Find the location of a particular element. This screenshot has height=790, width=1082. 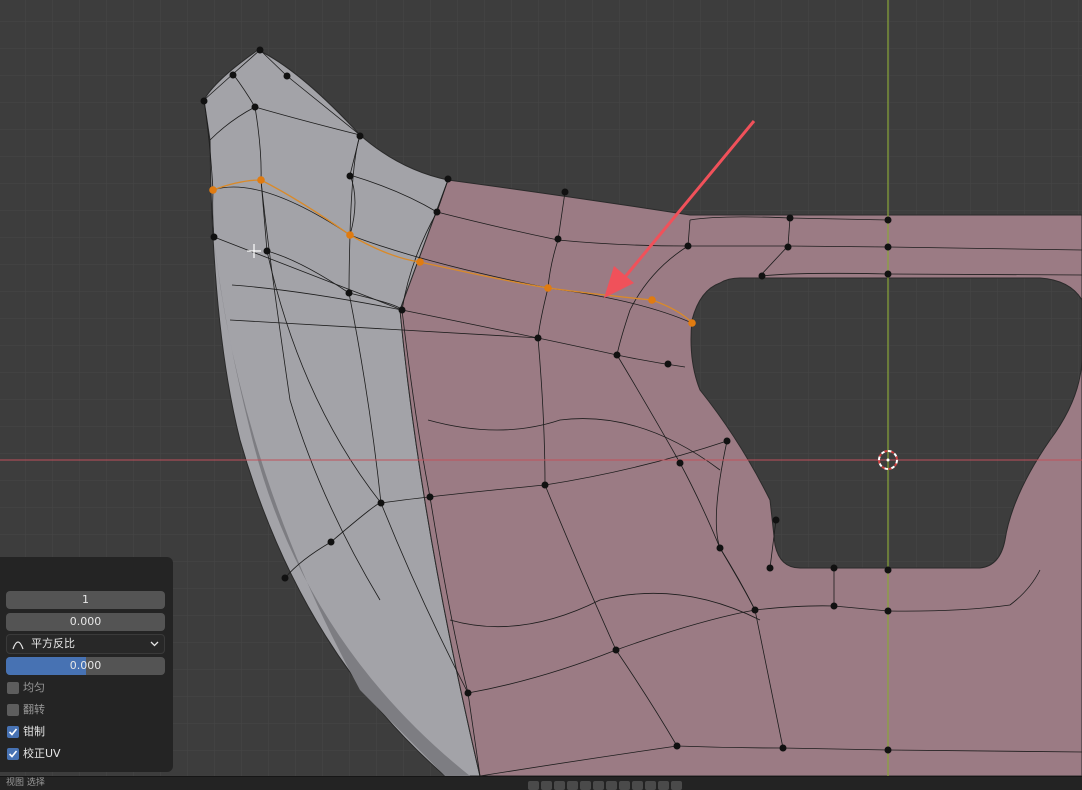

status-text: 视图 选择 is located at coordinates (25, 783).